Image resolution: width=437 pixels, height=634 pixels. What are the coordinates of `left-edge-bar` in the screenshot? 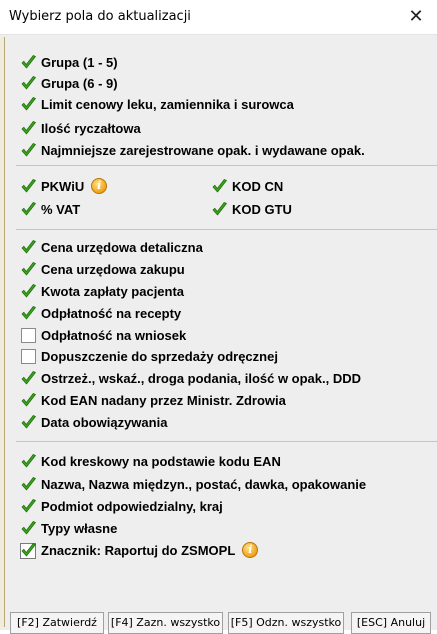 It's located at (2, 332).